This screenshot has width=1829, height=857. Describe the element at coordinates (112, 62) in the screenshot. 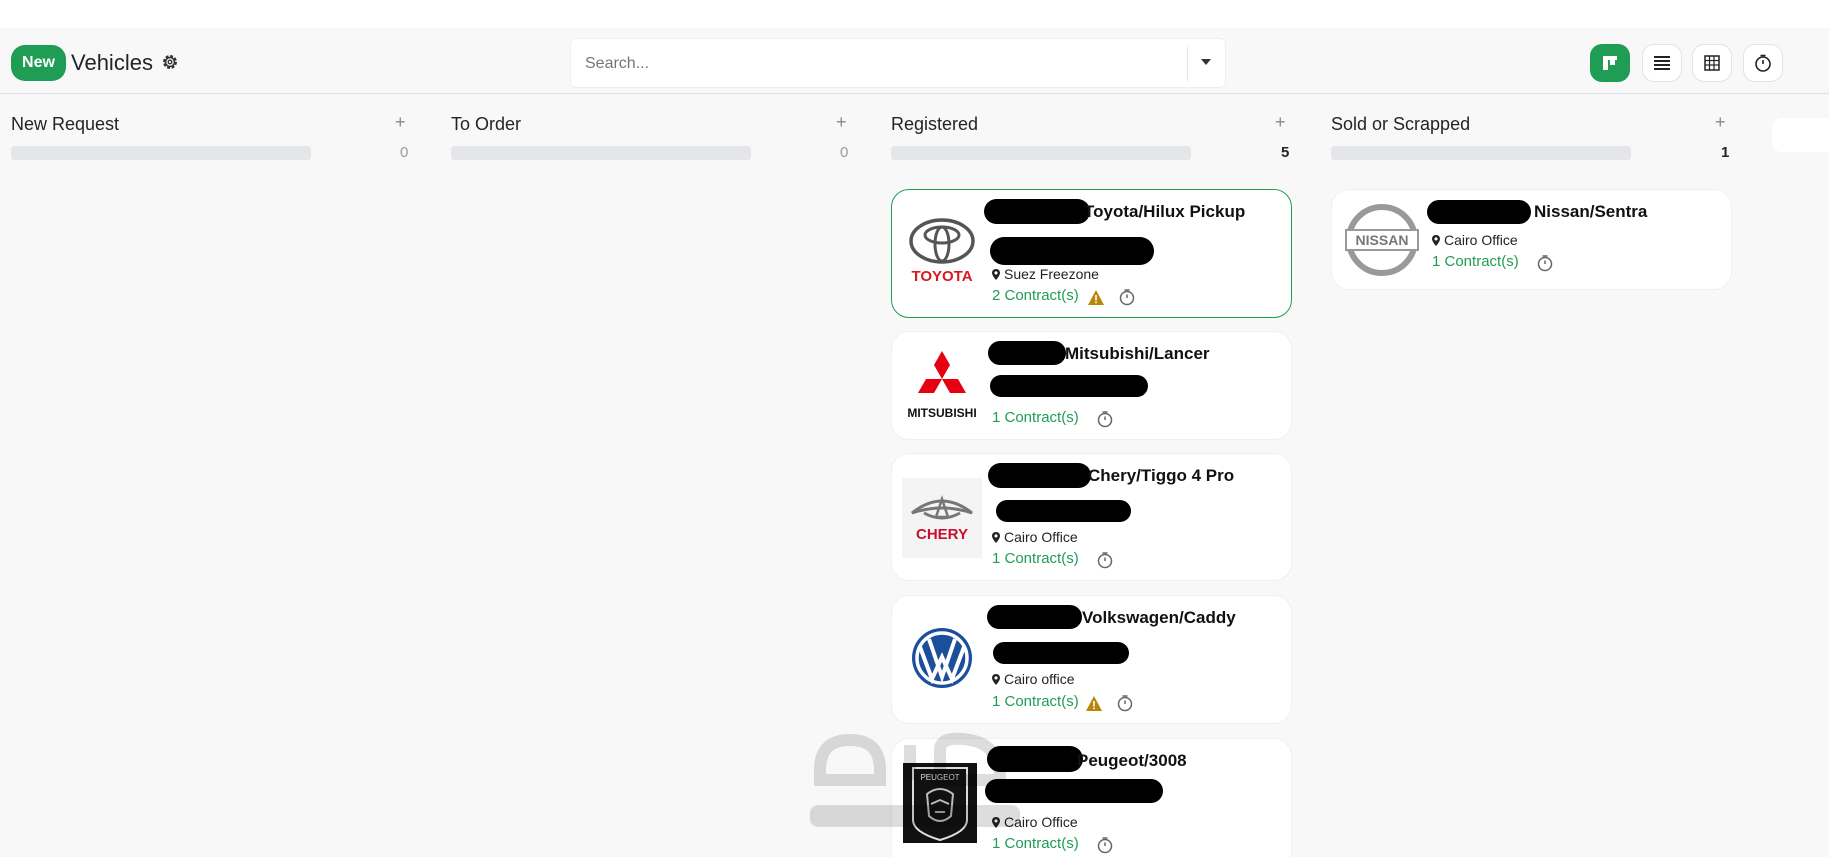

I see `page-title: Vehicles` at that location.